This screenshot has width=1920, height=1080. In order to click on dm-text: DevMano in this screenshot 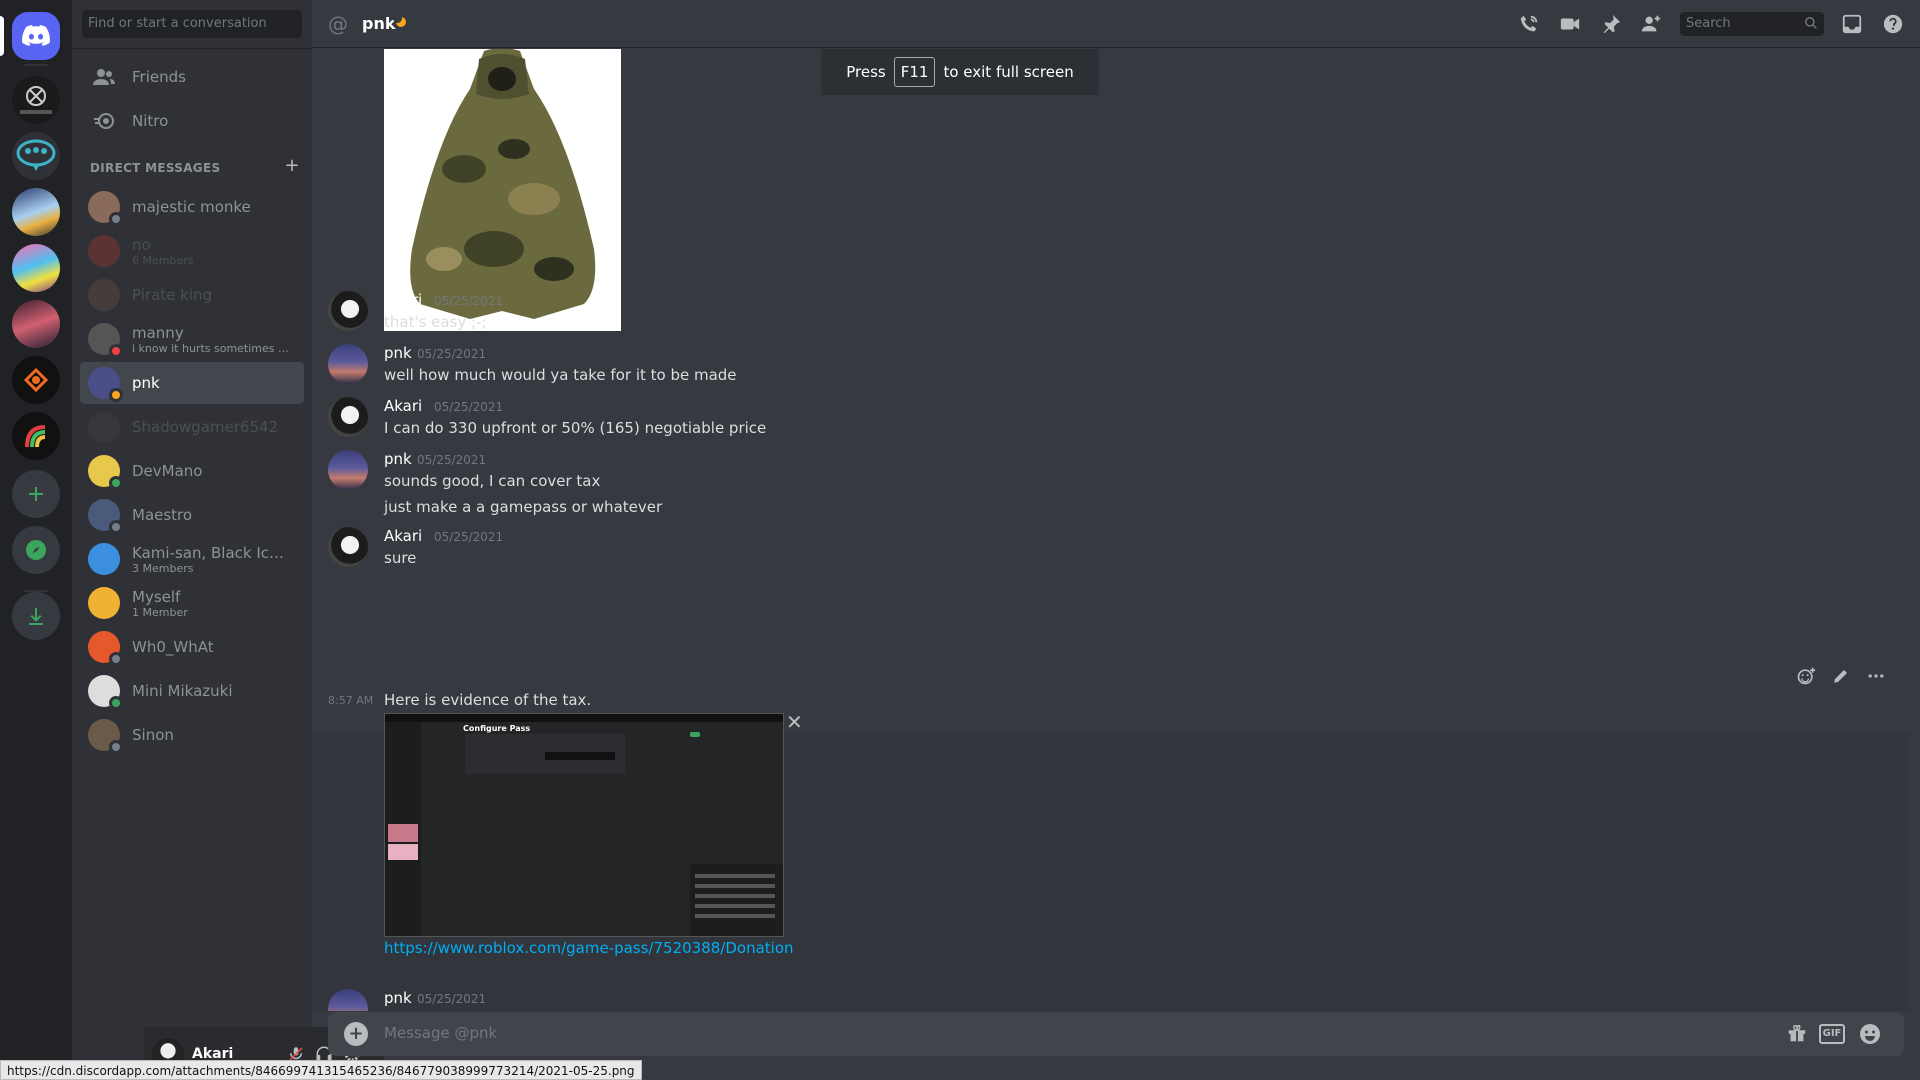, I will do `click(212, 471)`.